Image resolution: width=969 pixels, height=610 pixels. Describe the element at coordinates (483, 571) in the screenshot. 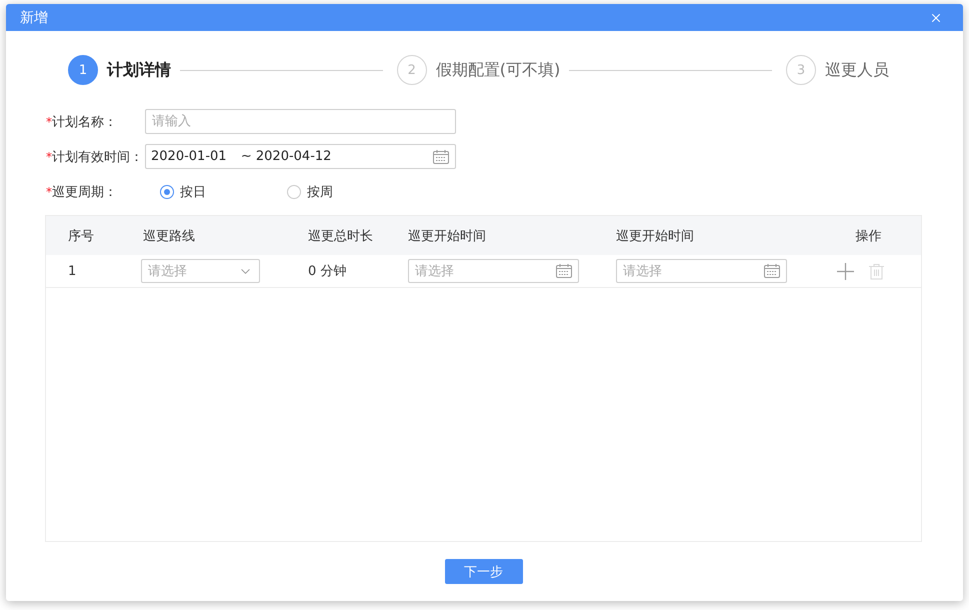

I see `next-button: 下一步` at that location.